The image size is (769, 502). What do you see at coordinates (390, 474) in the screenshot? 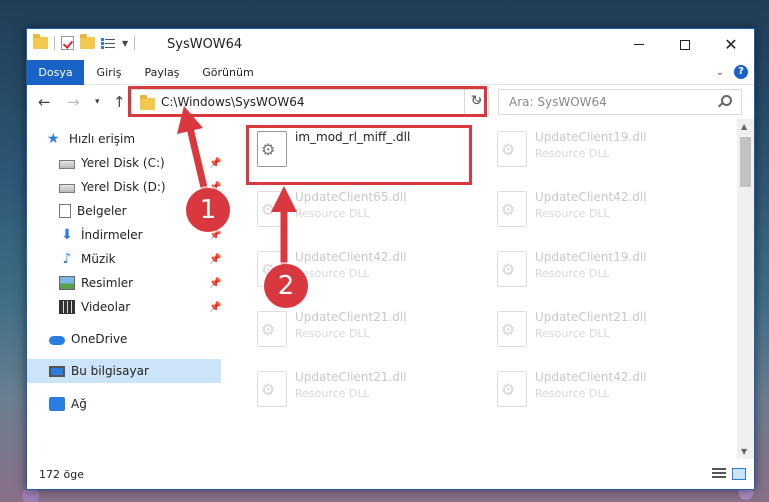
I see `status-bar: 172 öge` at bounding box center [390, 474].